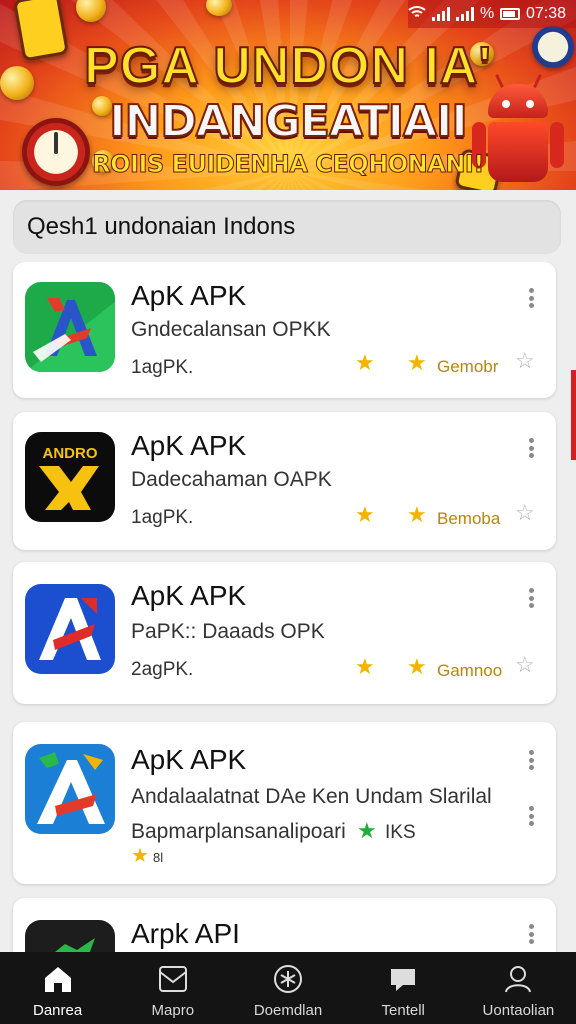 The width and height of the screenshot is (576, 1024). I want to click on nav-item-map: Mapro, so click(172, 988).